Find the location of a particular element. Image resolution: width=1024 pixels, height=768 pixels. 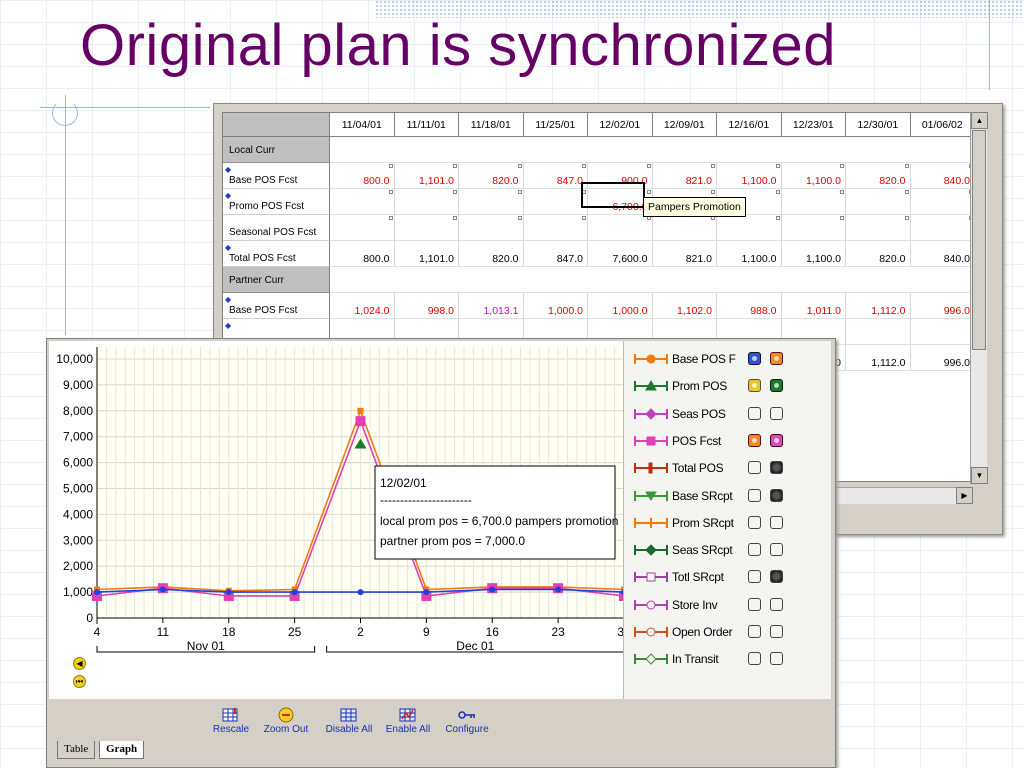

grid-cell: 800.0 is located at coordinates (362, 254).